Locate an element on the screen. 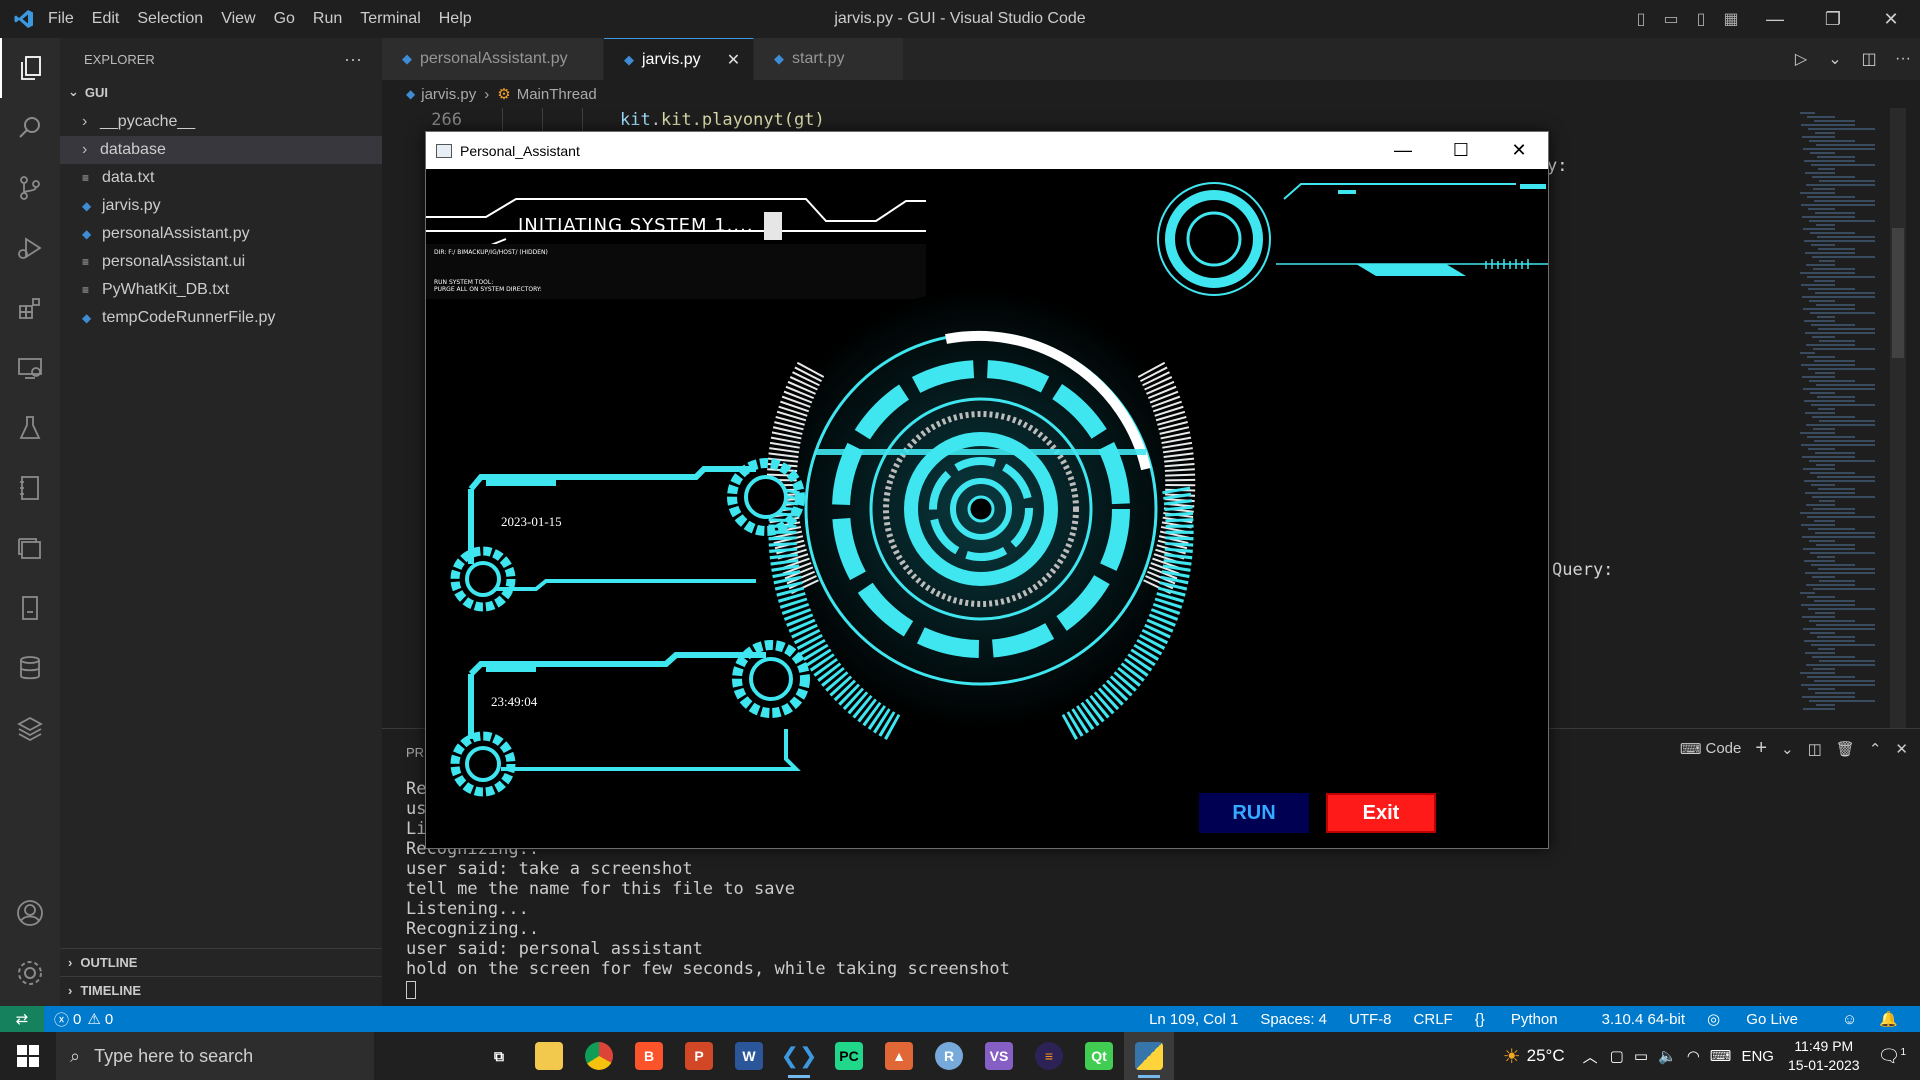  menu-help: Help is located at coordinates (455, 19).